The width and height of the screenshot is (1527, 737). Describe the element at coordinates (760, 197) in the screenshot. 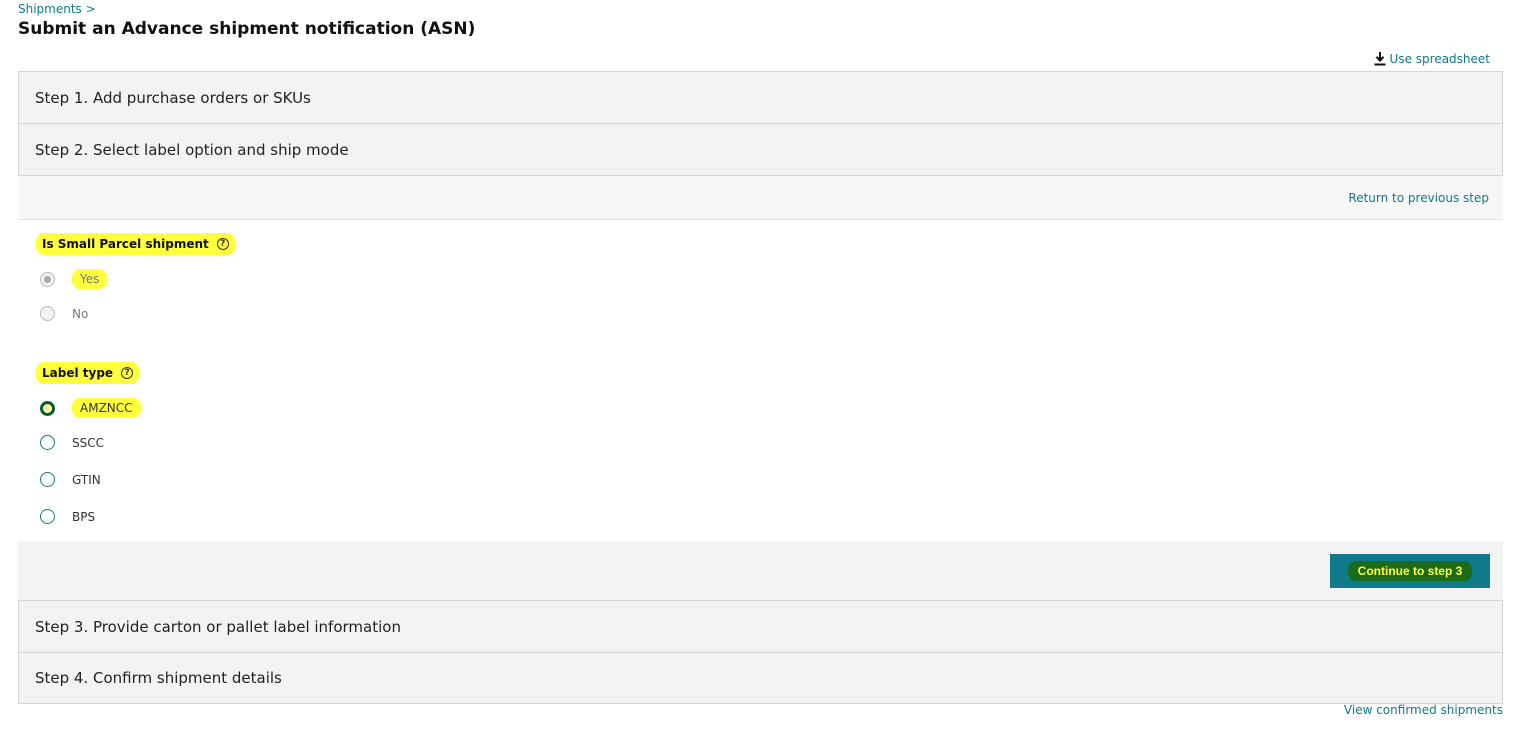

I see `step-2-subbar: Return to previous step` at that location.